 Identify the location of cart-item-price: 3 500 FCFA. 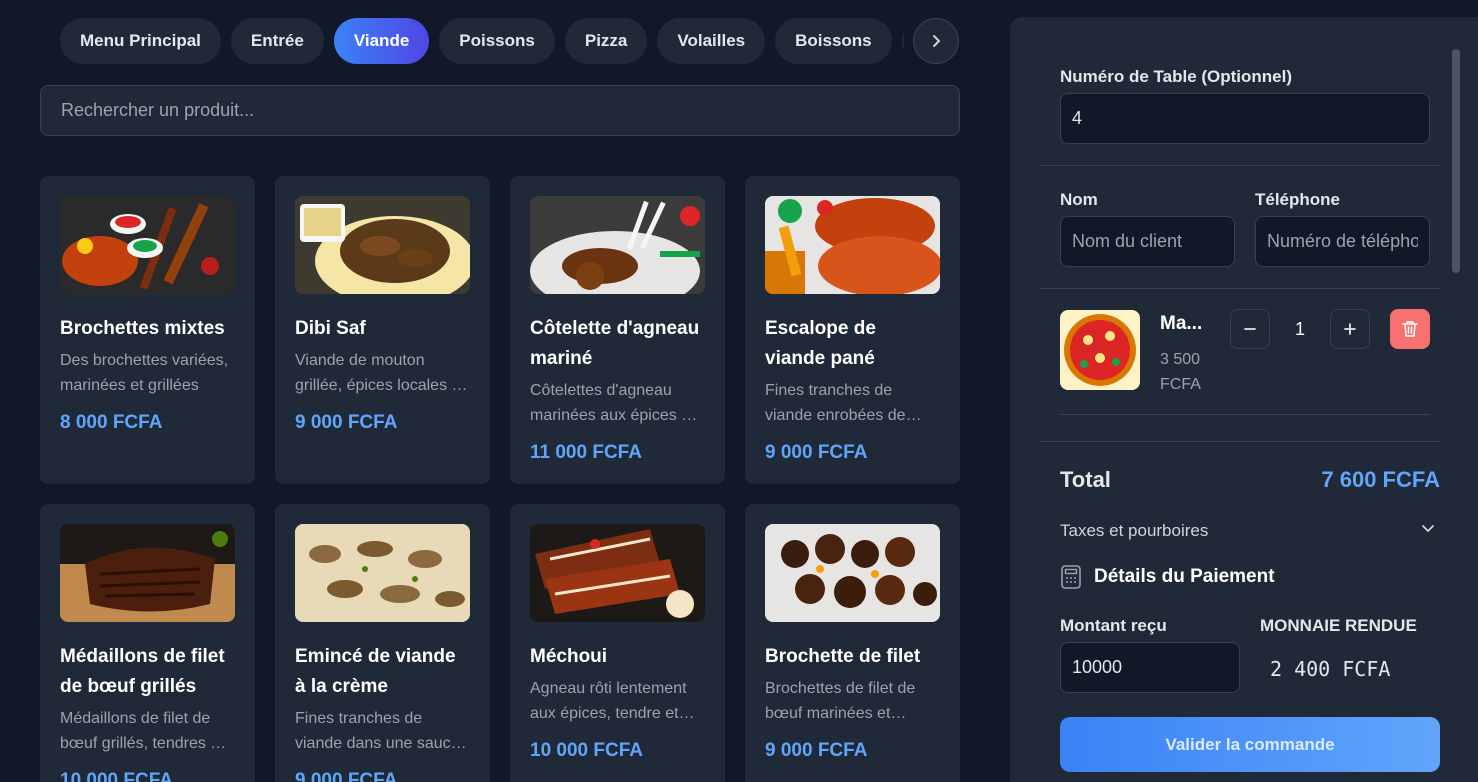
(1180, 372).